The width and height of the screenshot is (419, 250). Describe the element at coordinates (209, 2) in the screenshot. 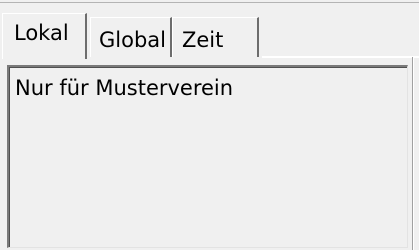

I see `top-divider` at that location.